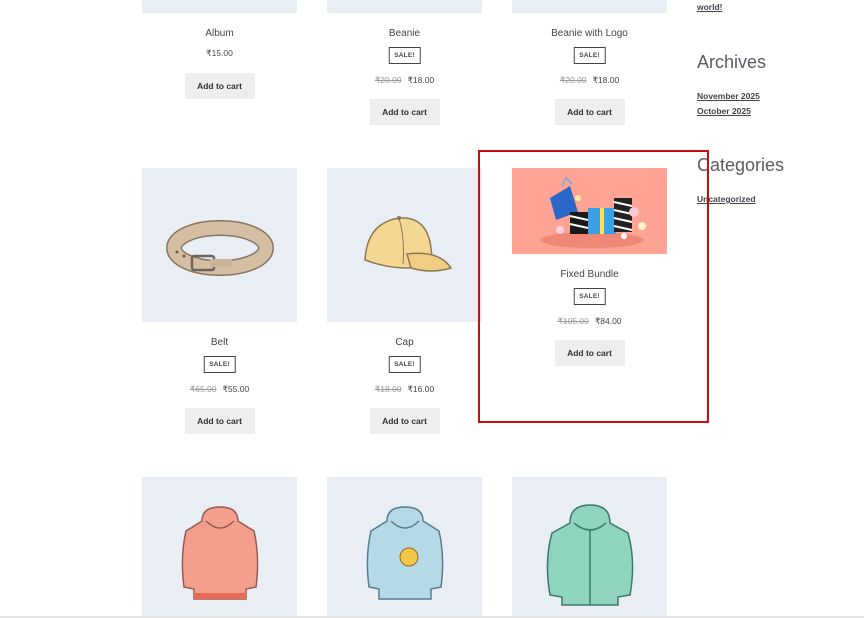 This screenshot has height=618, width=864. I want to click on product-title: Beanie, so click(404, 33).